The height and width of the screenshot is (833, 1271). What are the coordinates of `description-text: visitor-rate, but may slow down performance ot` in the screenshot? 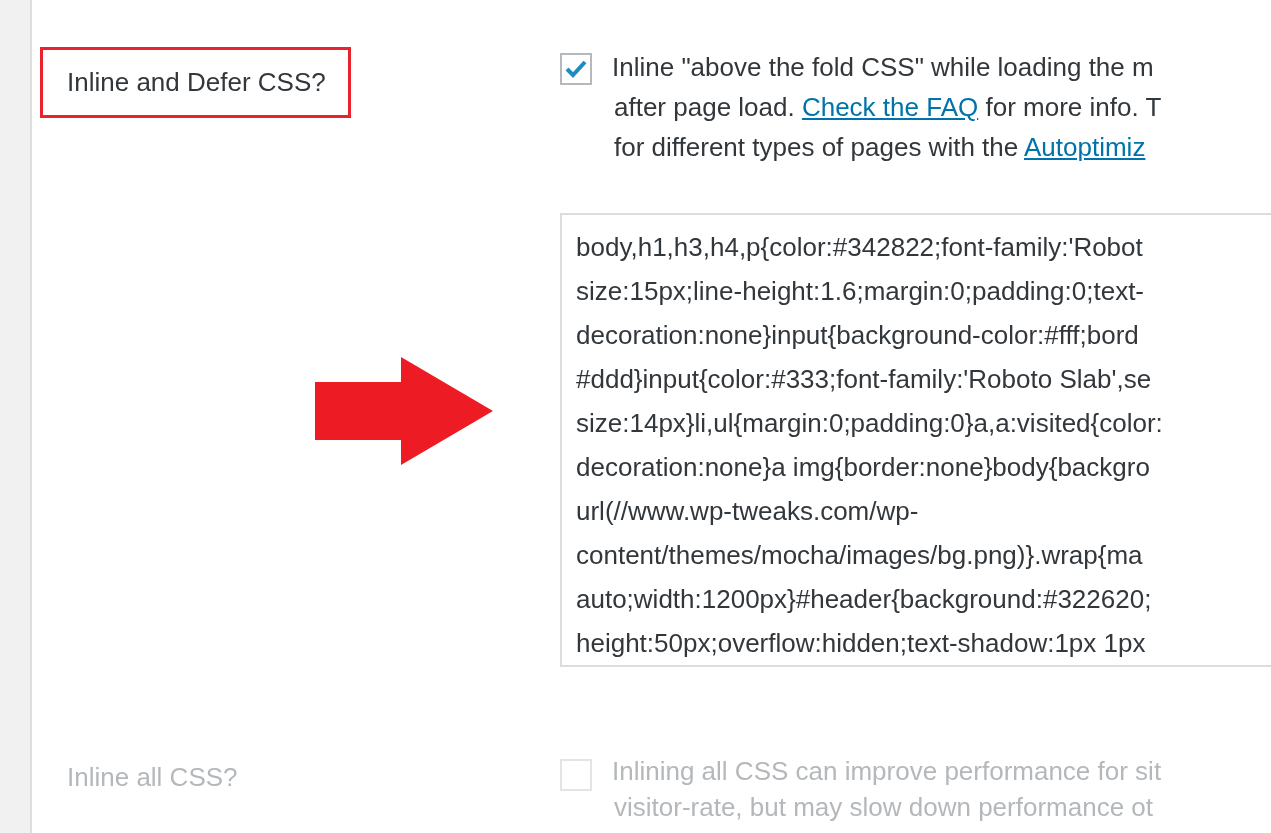 It's located at (883, 807).